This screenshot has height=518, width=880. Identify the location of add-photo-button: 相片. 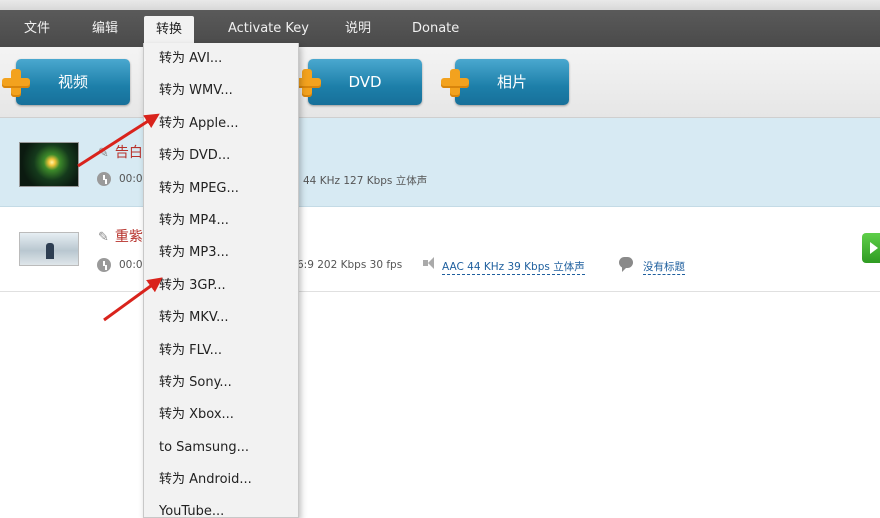
(512, 82).